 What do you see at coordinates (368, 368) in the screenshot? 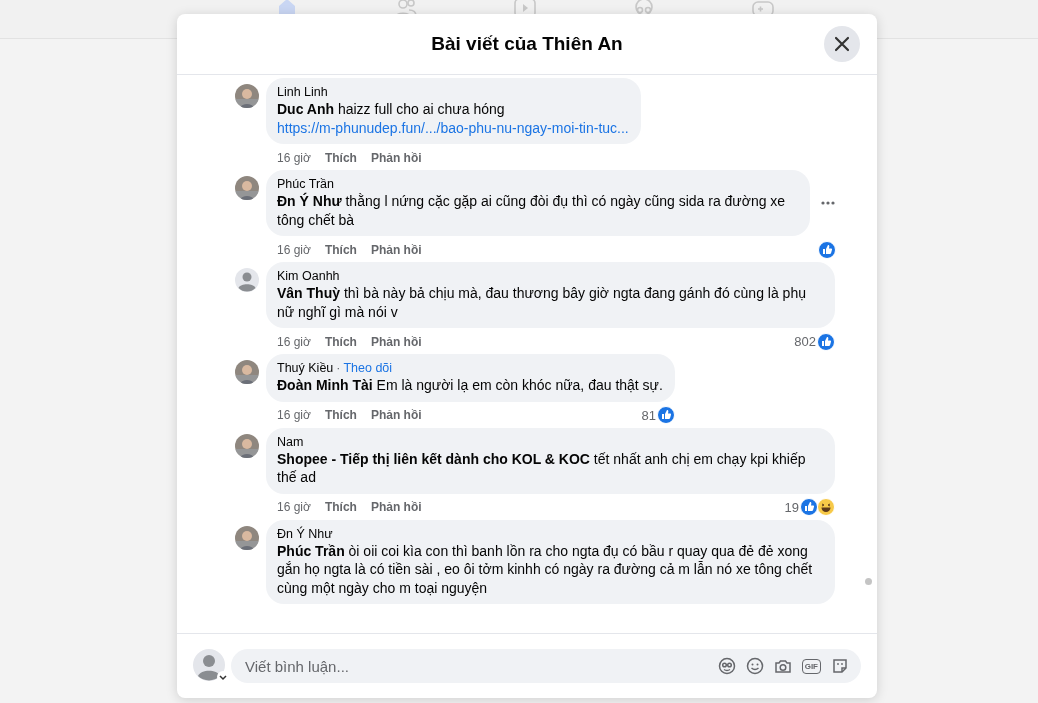
I see `follow-link: Theo dõi` at bounding box center [368, 368].